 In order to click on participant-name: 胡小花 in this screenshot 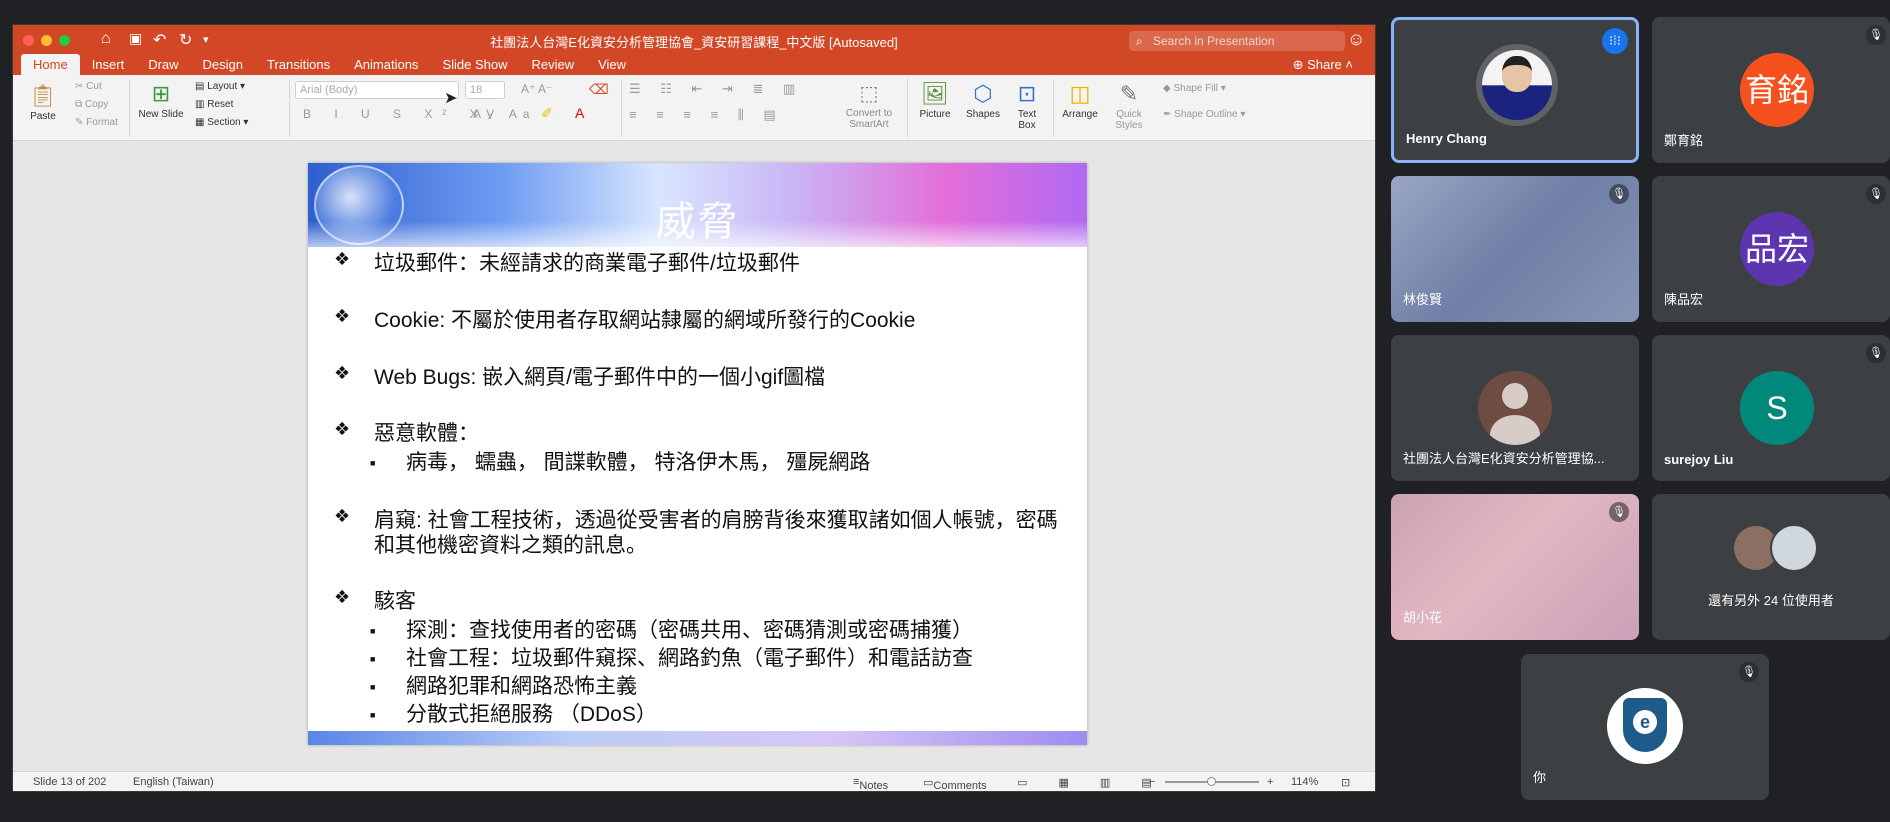, I will do `click(1423, 617)`.